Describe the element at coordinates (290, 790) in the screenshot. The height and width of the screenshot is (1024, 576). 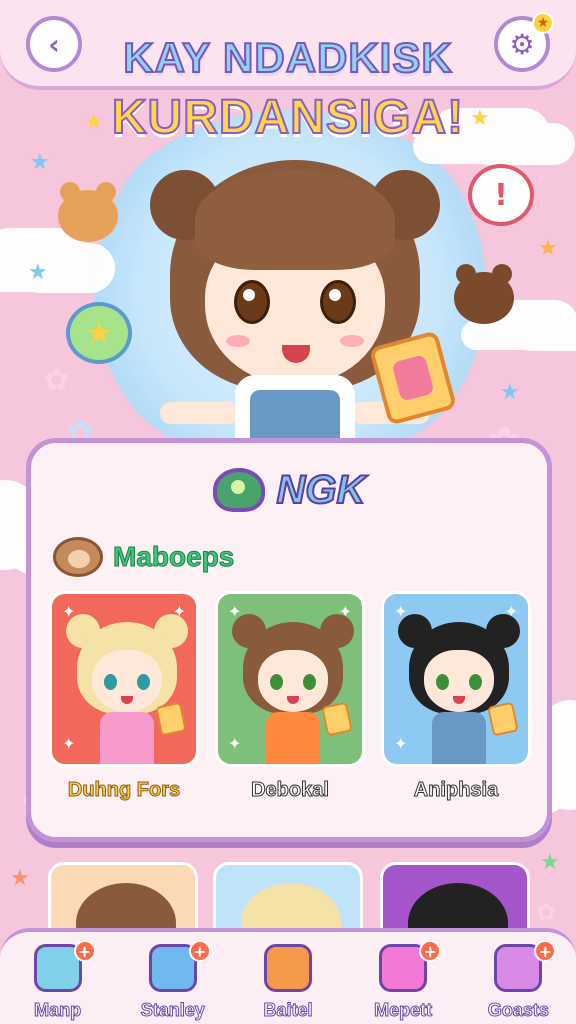
I see `character-name: Debokal` at that location.